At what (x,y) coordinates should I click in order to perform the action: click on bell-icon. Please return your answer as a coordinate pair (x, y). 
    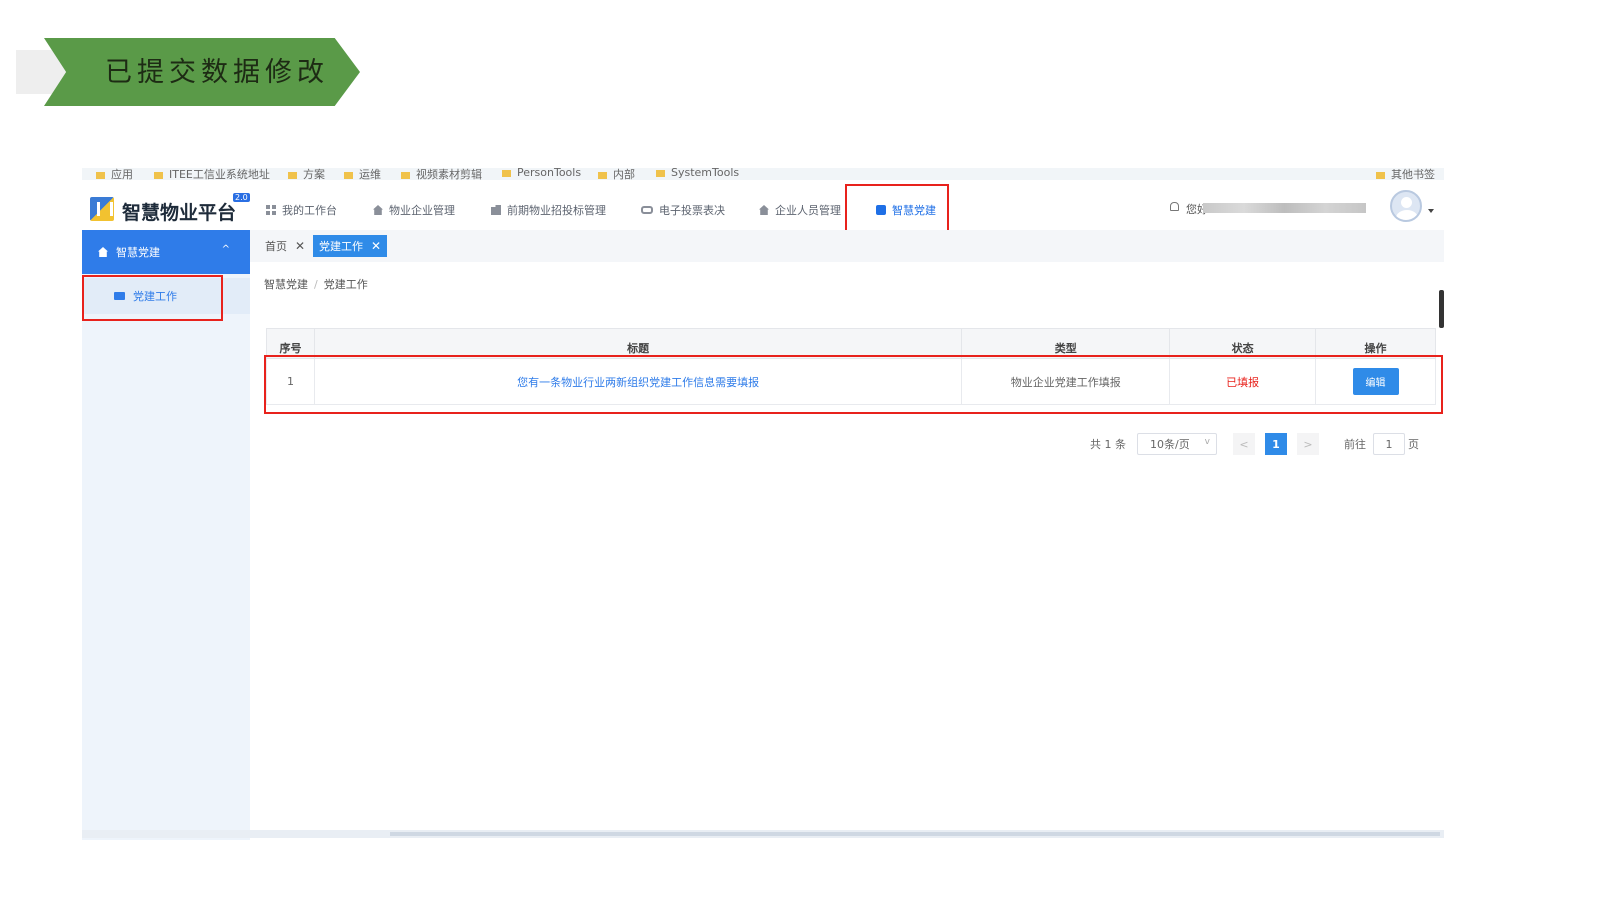
    Looking at the image, I should click on (1174, 206).